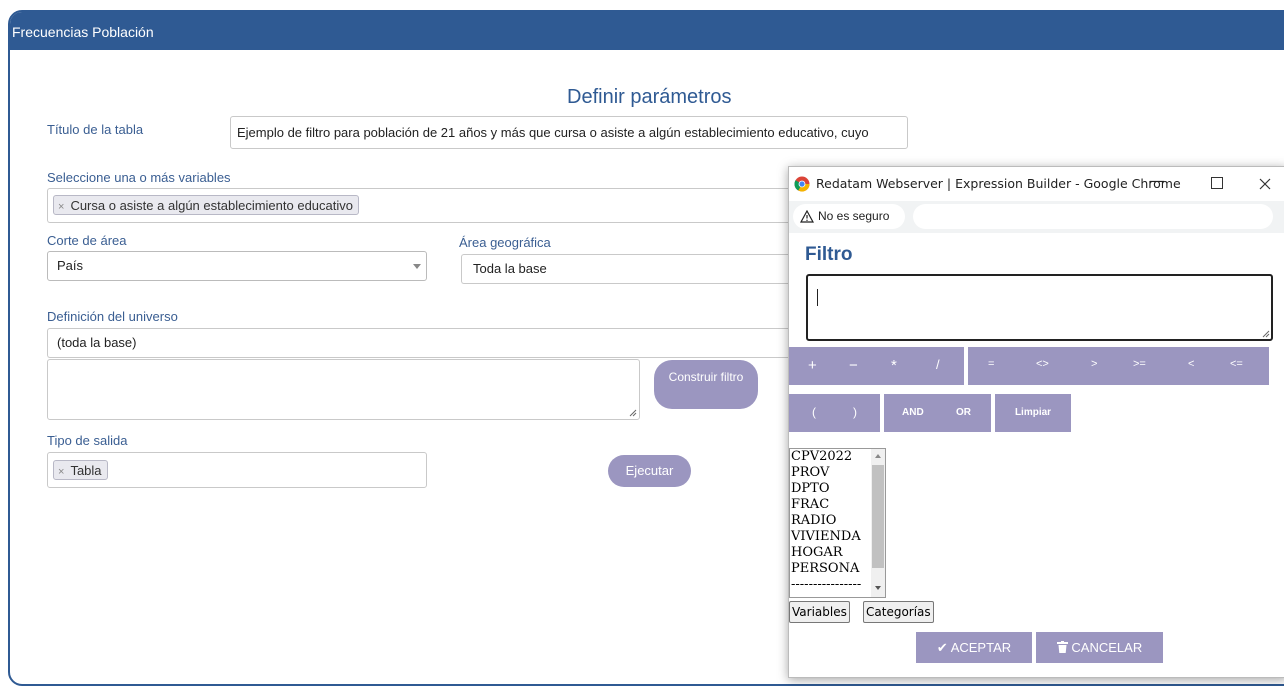 This screenshot has height=686, width=1284. I want to click on corte-label: Corte de área, so click(87, 240).